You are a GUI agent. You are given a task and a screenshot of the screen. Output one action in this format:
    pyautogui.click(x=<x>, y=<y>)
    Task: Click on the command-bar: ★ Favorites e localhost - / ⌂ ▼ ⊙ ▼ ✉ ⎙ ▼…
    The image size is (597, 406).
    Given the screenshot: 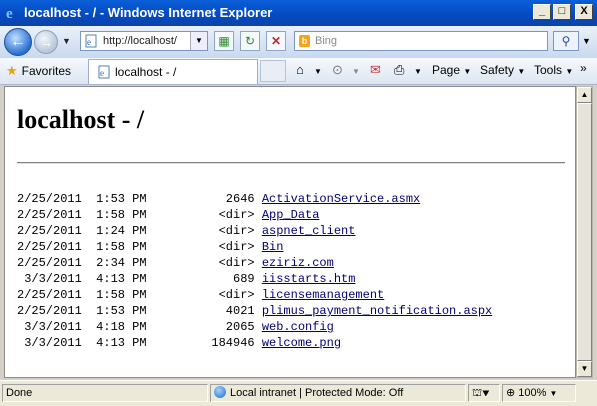 What is the action you would take?
    pyautogui.click(x=298, y=71)
    